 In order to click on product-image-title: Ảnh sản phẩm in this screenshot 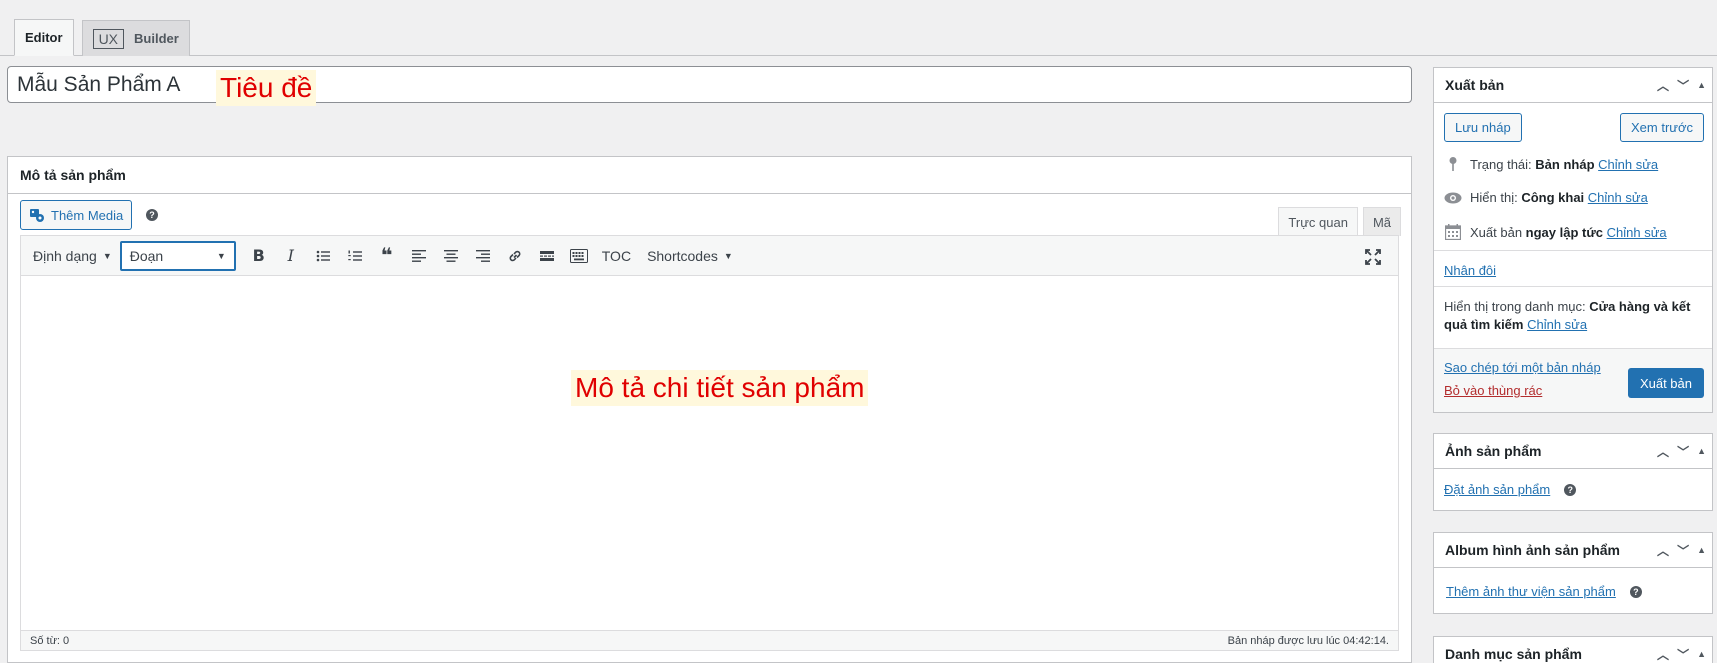, I will do `click(1493, 451)`.